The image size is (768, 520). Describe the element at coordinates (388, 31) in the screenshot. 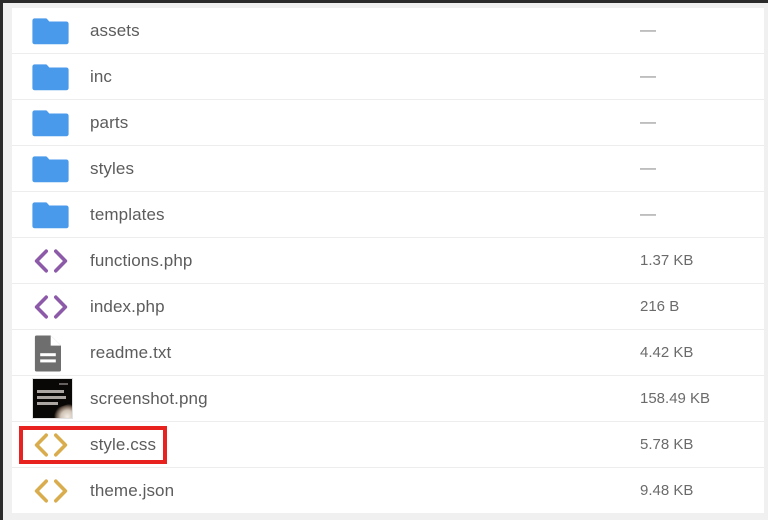

I see `file-row: assets —` at that location.